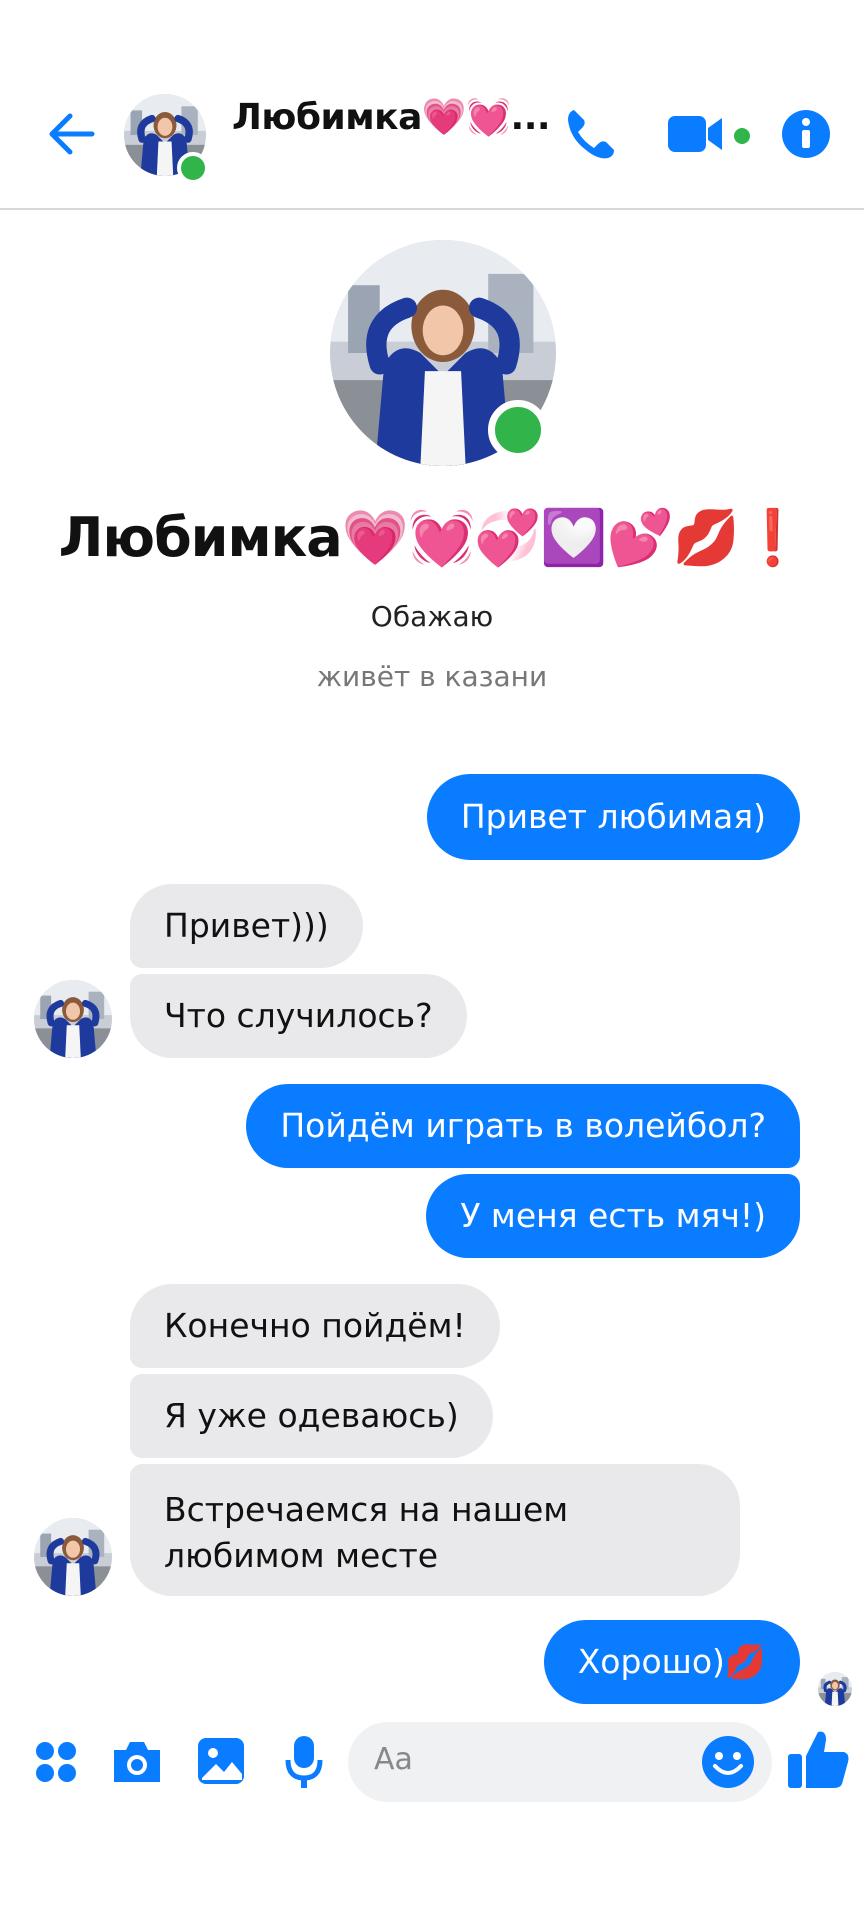 This screenshot has height=1920, width=864. I want to click on emoji-smiley-icon, so click(728, 1762).